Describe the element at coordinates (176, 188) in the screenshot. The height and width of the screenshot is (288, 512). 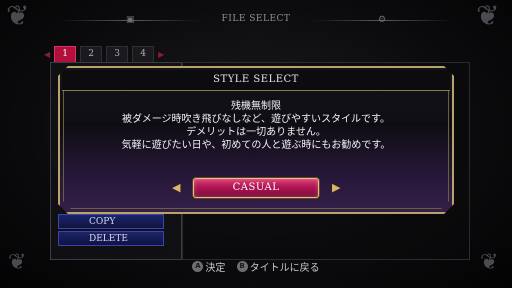
I see `arrow-left-icon: ◀` at that location.